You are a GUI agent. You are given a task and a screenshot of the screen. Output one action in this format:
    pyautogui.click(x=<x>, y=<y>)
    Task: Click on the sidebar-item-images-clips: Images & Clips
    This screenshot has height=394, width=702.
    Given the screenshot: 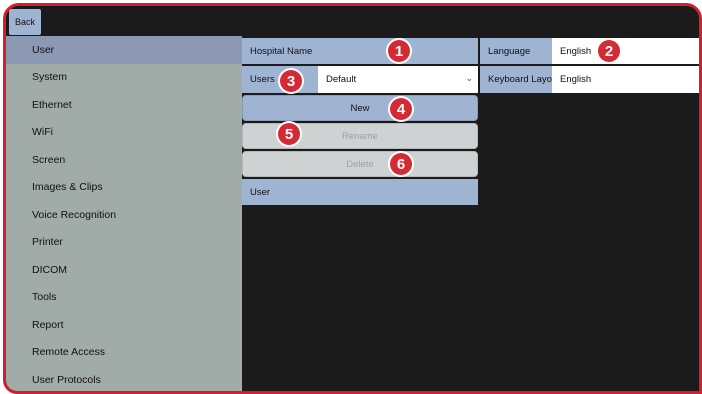 What is the action you would take?
    pyautogui.click(x=124, y=188)
    